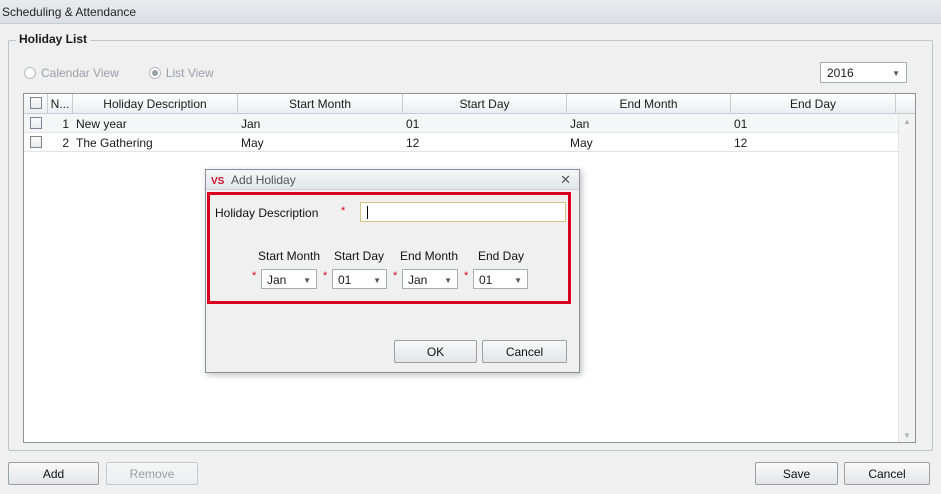  Describe the element at coordinates (189, 73) in the screenshot. I see `list-view-label: List View` at that location.